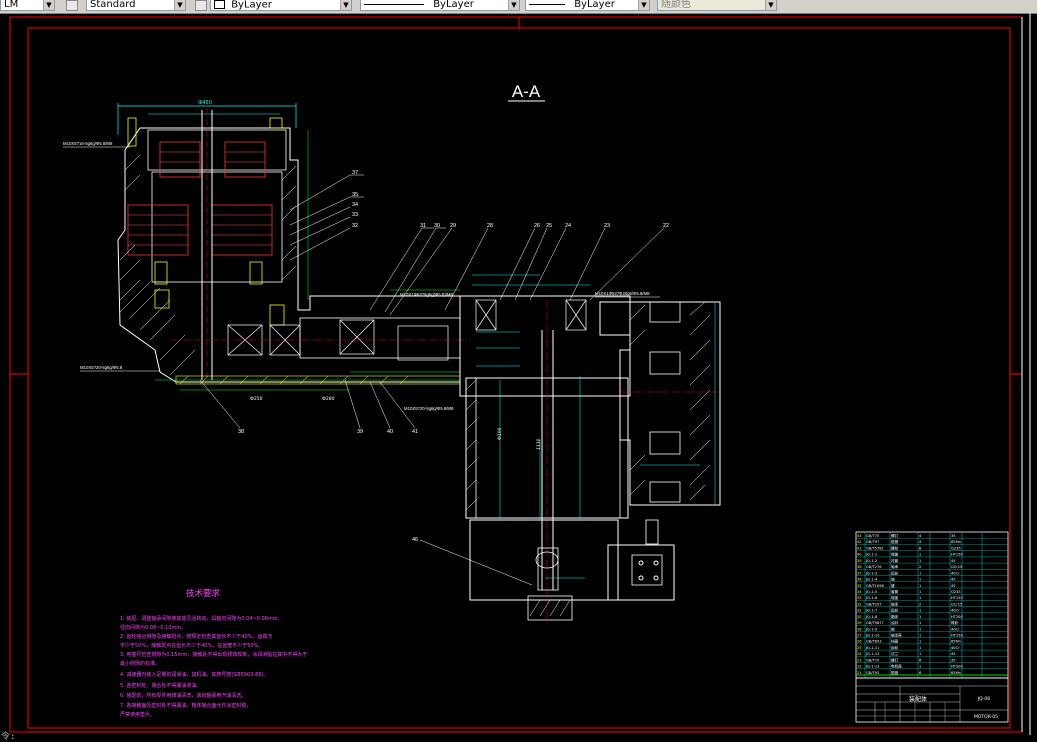 This screenshot has height=742, width=1037. Describe the element at coordinates (426, 294) in the screenshot. I see `spec-label-5: M10X1Ф63?5g6g(Ф5.8)/M8` at that location.